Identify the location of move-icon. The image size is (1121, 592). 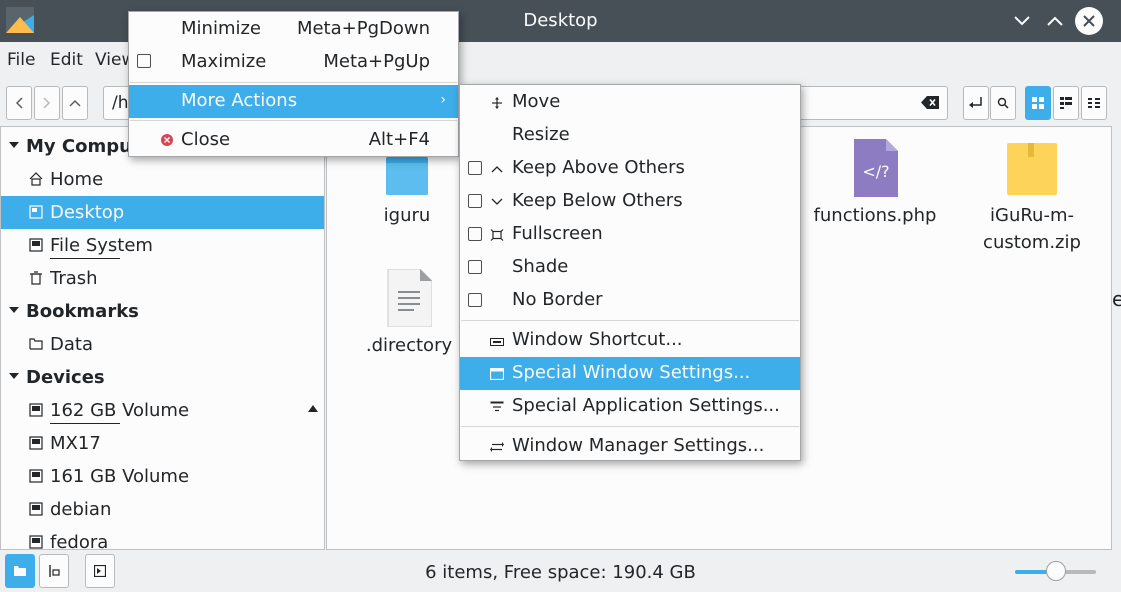
(497, 103).